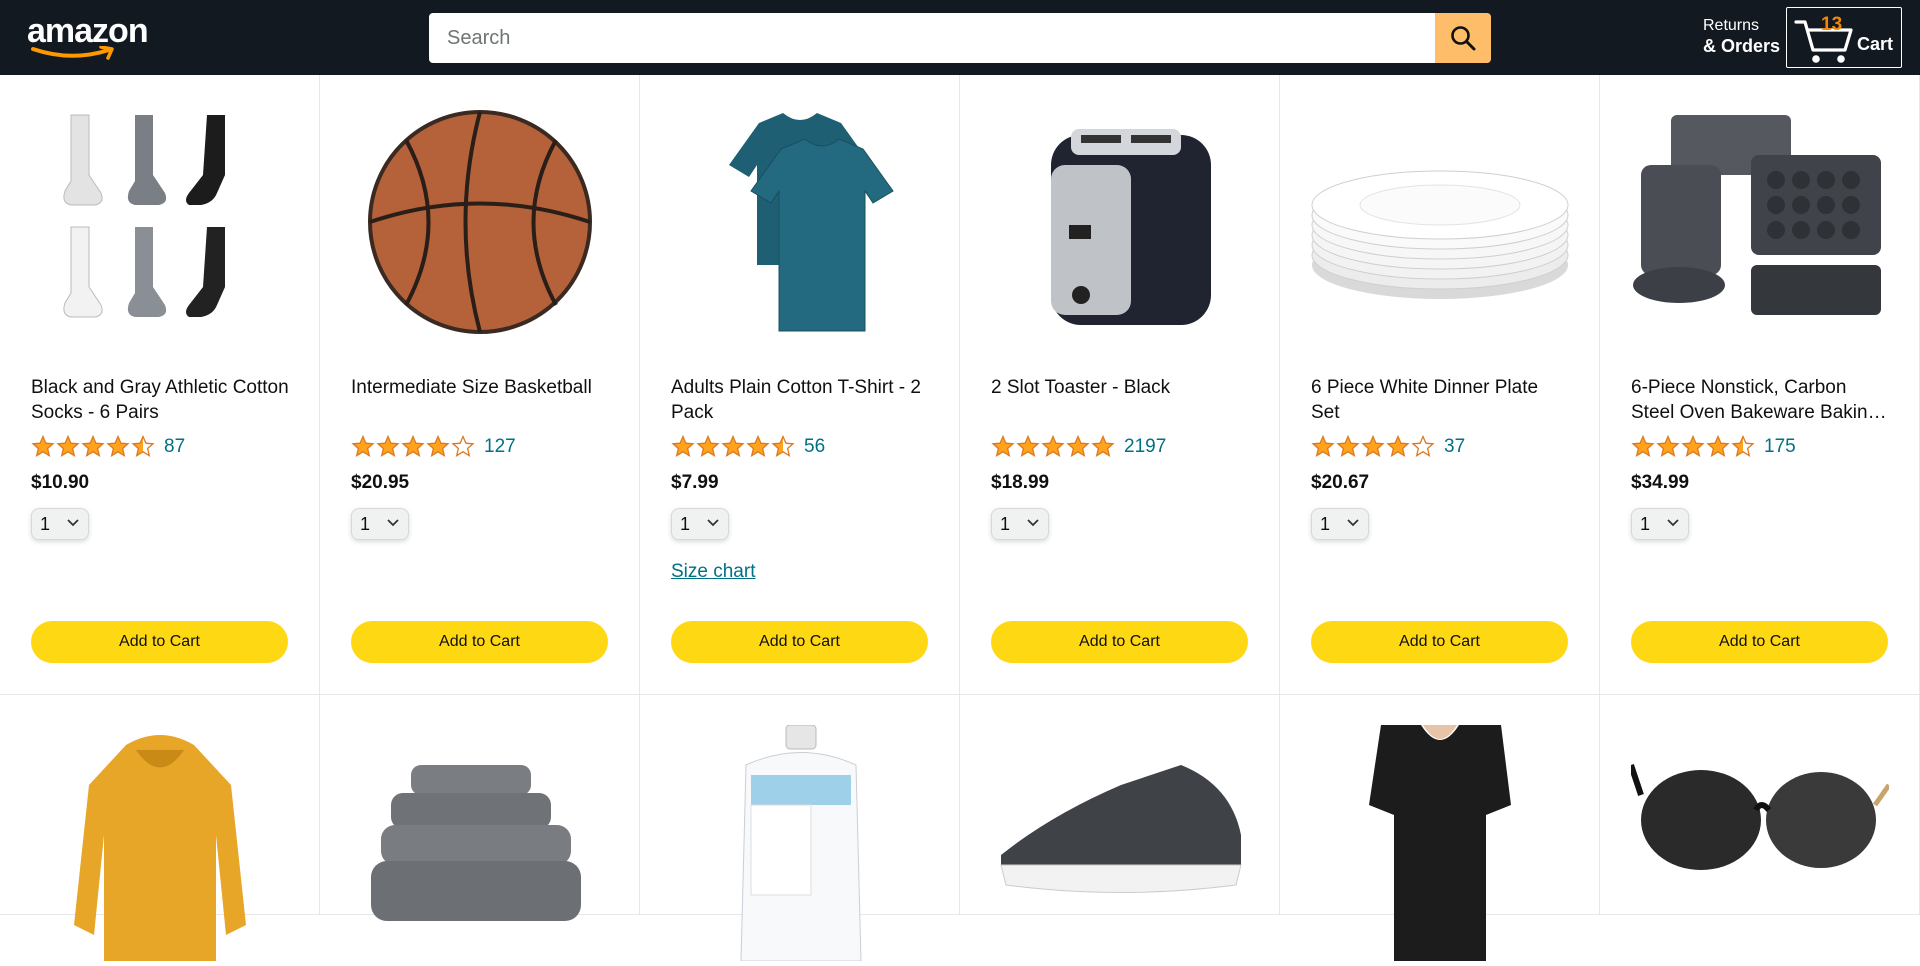 The height and width of the screenshot is (966, 1920). What do you see at coordinates (801, 400) in the screenshot?
I see `product-title: Adults Plain Cotton T-Shirt - 2 Pack` at bounding box center [801, 400].